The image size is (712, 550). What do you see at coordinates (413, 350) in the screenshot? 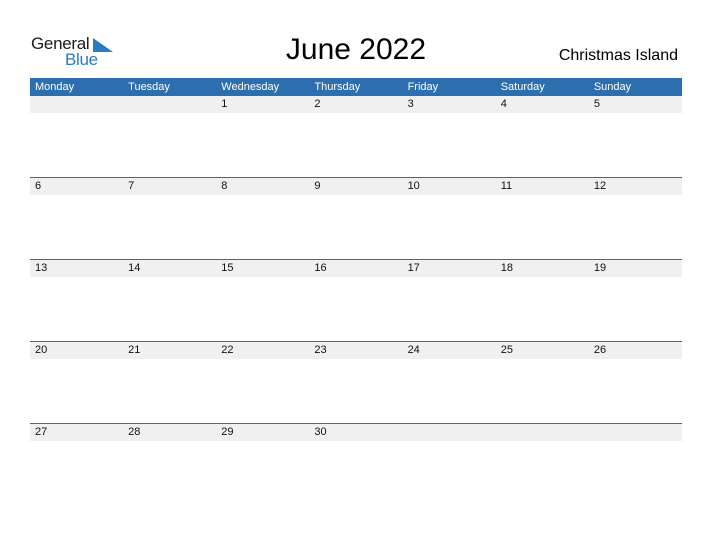
I see `day-cell: 24` at bounding box center [413, 350].